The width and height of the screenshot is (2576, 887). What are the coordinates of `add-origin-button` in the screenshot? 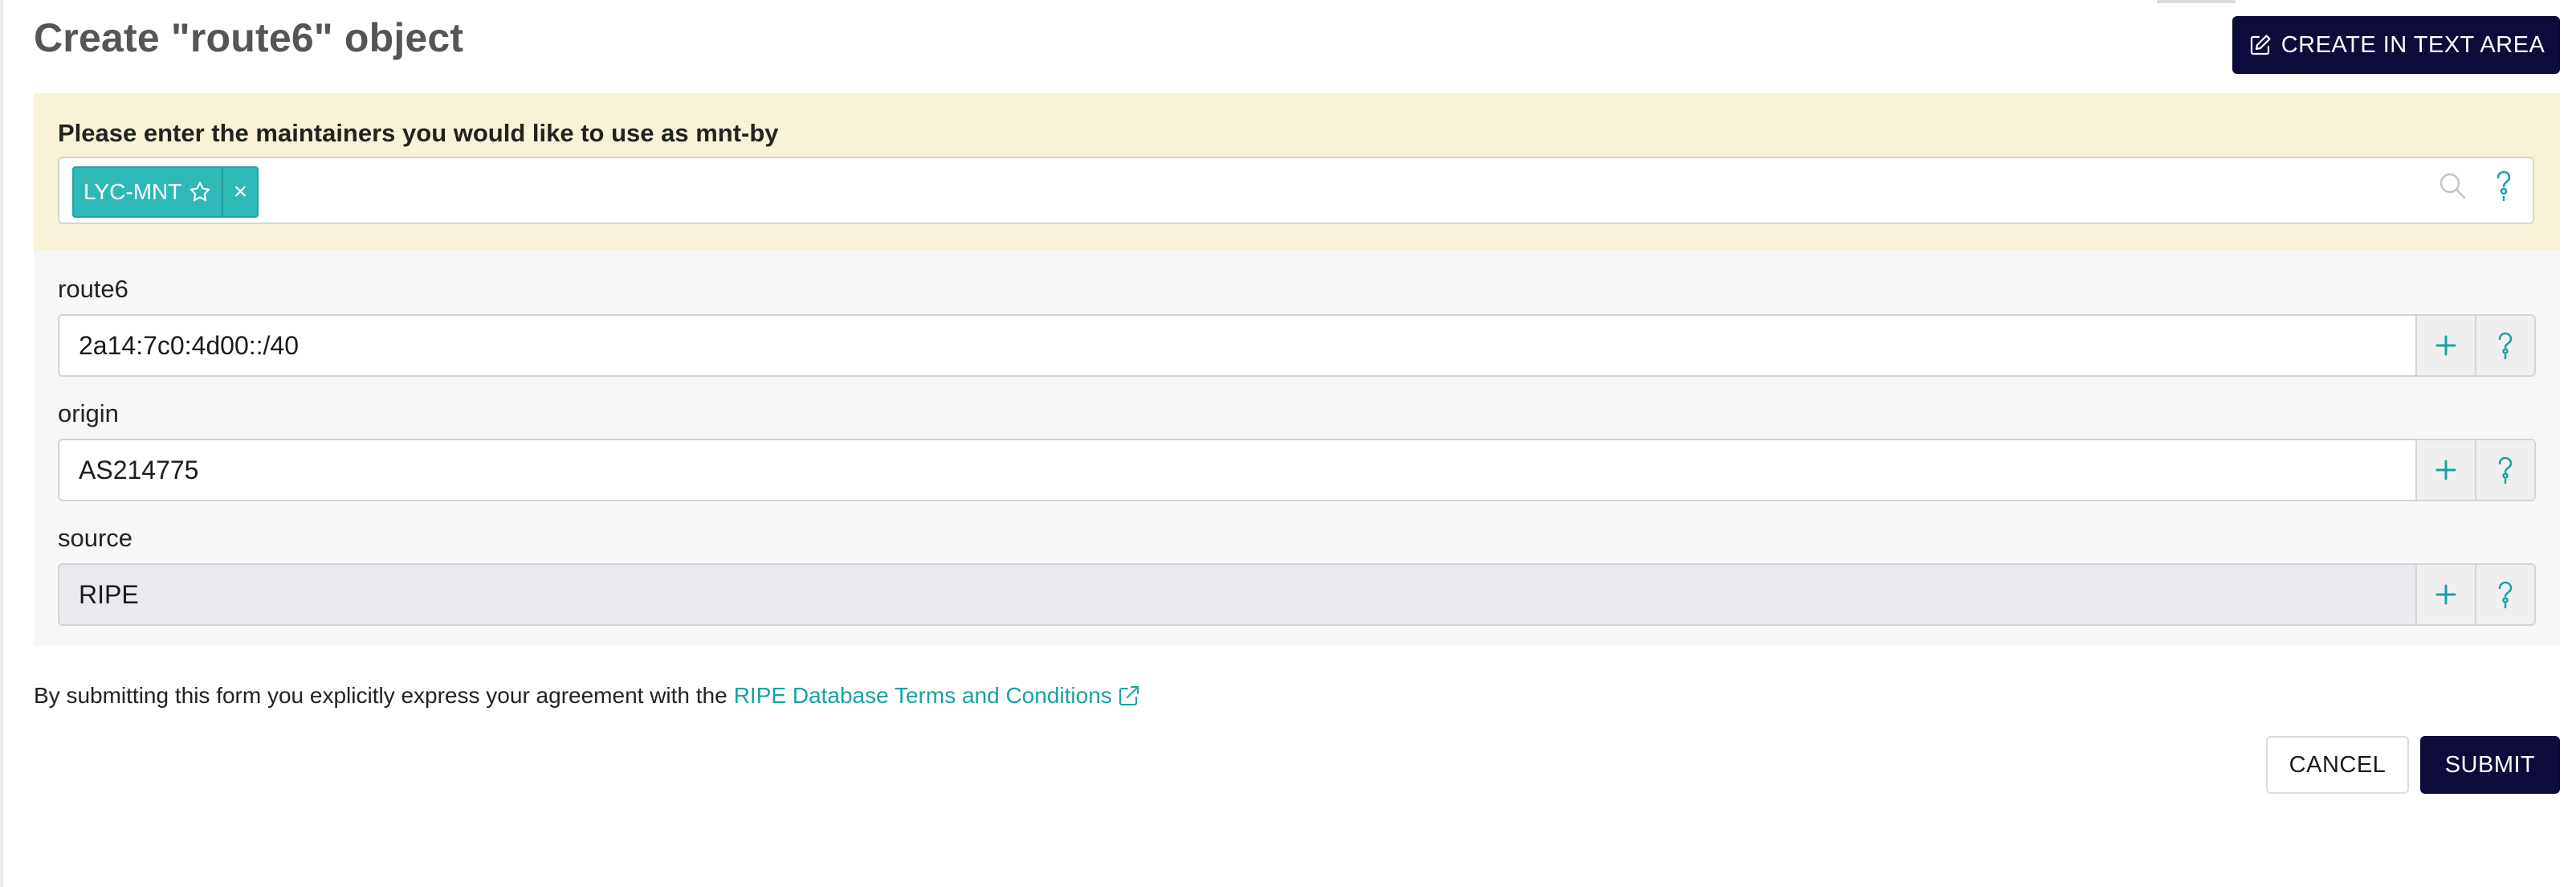 It's located at (2445, 470).